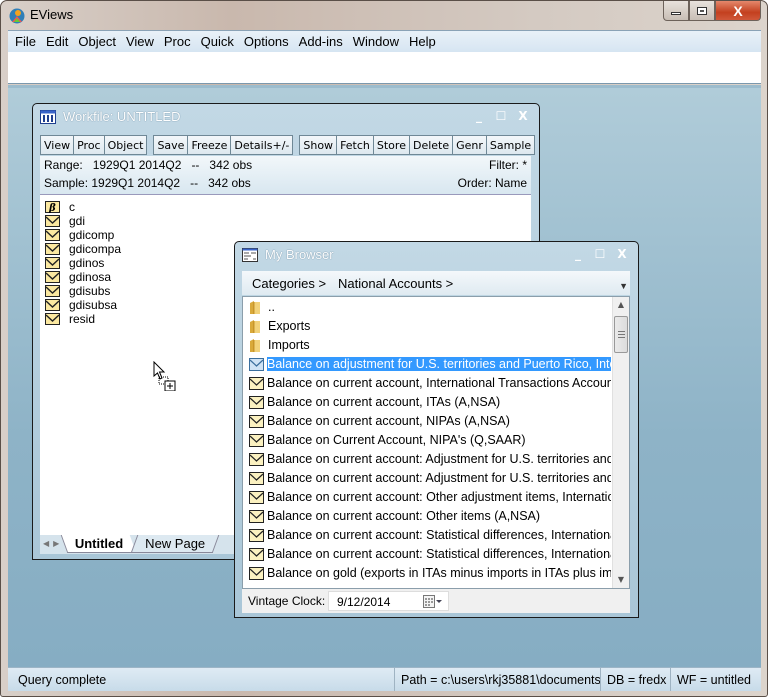 The image size is (768, 697). I want to click on workfile-object: gdisubsa, so click(81, 305).